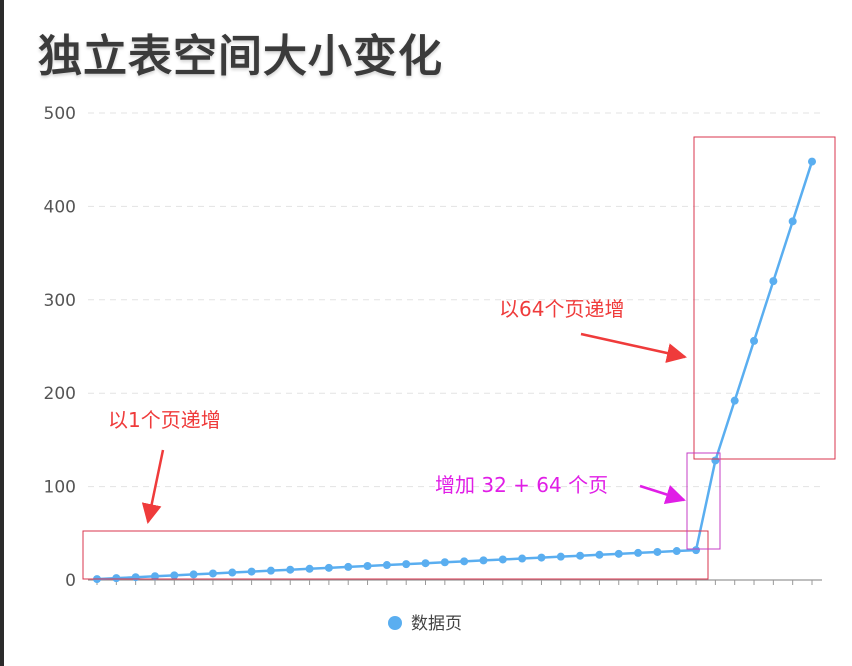 Image resolution: width=852 pixels, height=666 pixels. What do you see at coordinates (60, 301) in the screenshot?
I see `y-tick-label-300: 300` at bounding box center [60, 301].